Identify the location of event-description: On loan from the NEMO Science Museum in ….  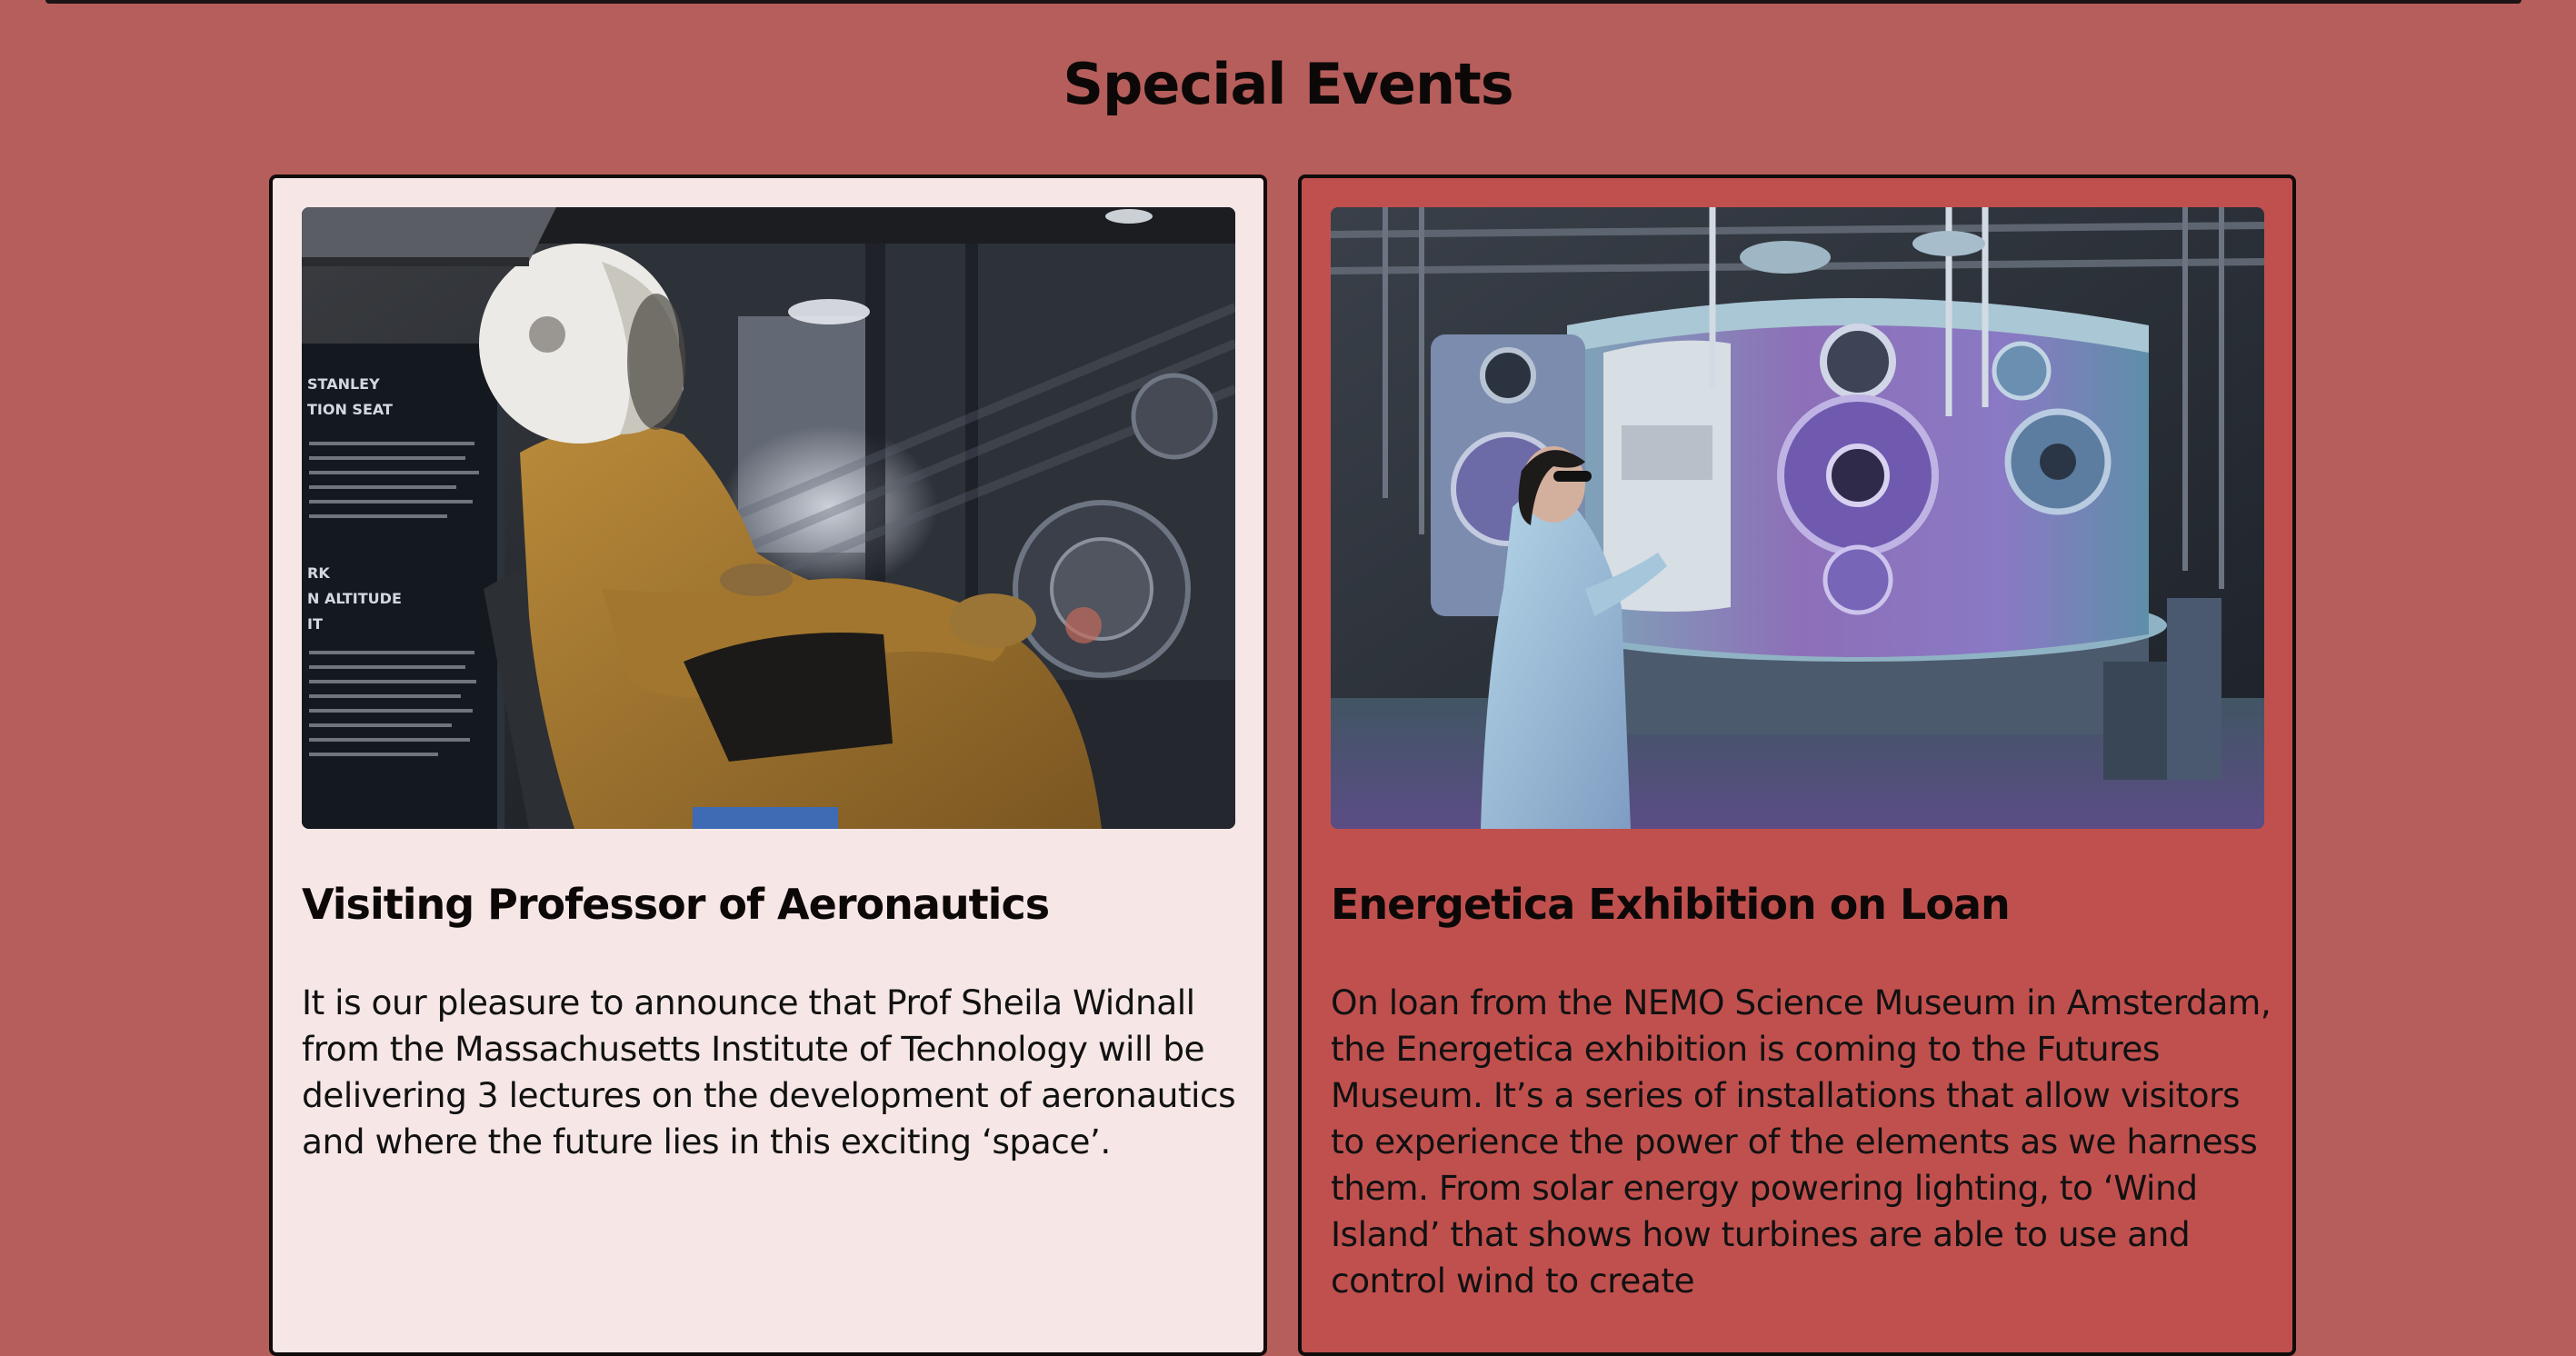
(1801, 1142).